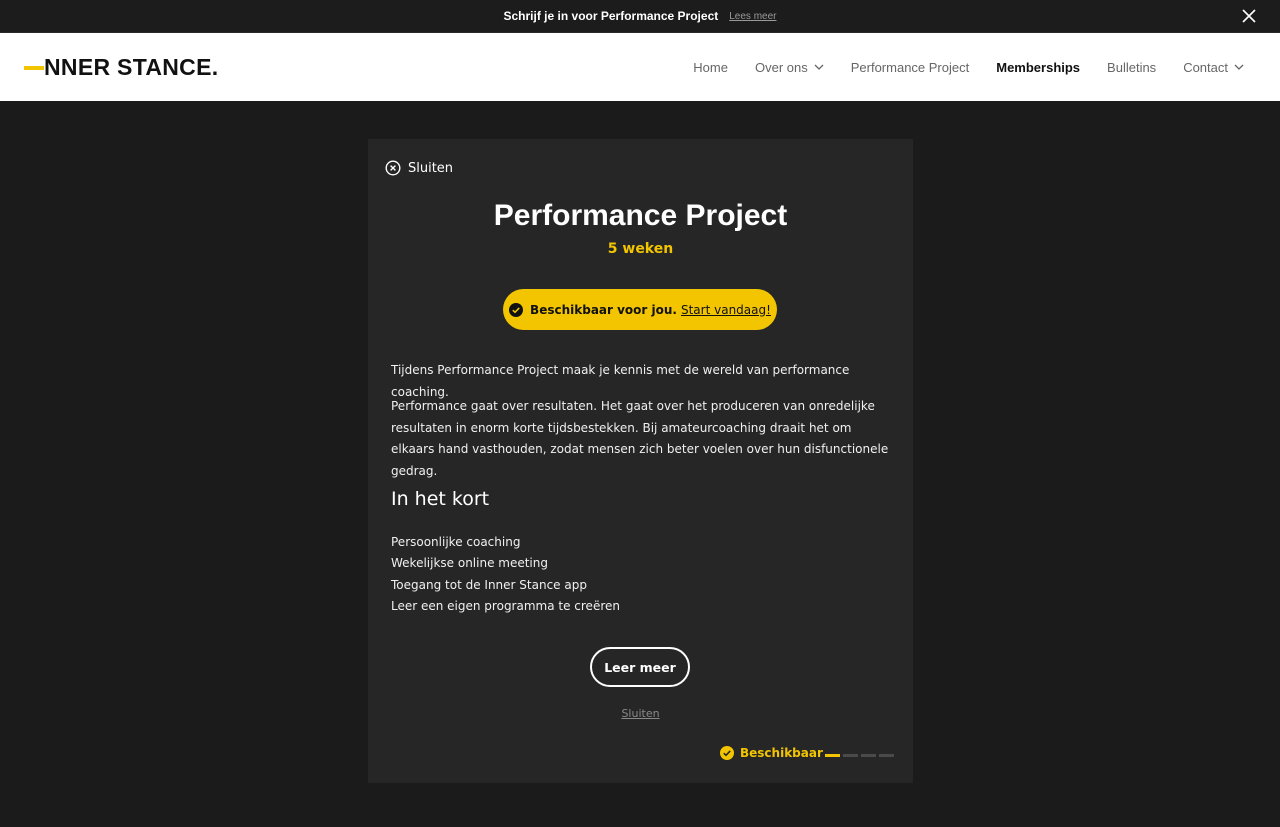 Image resolution: width=1280 pixels, height=827 pixels. What do you see at coordinates (640, 215) in the screenshot?
I see `modal-title: Performance Project` at bounding box center [640, 215].